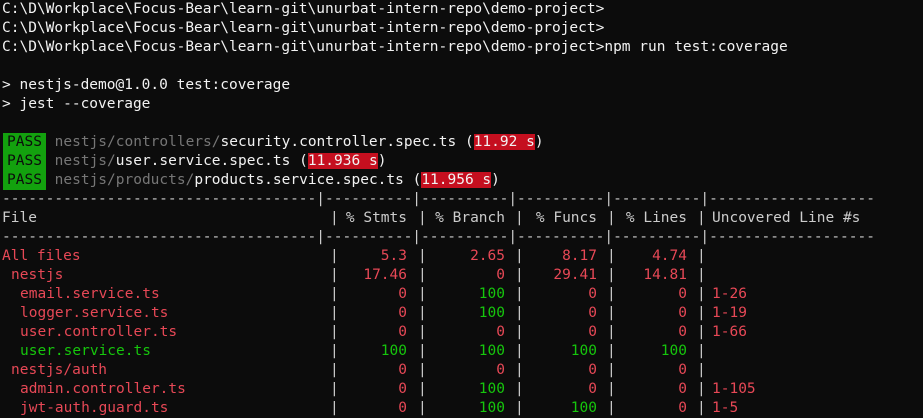 The width and height of the screenshot is (923, 418). I want to click on table-row: user.controller.ts 0 0 0 0 1-66 | | | | |, so click(461, 332).